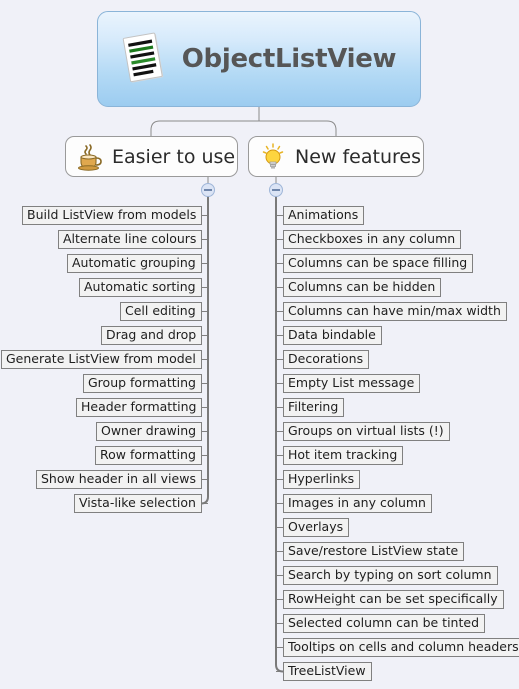 The image size is (519, 689). I want to click on leaf-node: RowHeight can be set specifically, so click(393, 599).